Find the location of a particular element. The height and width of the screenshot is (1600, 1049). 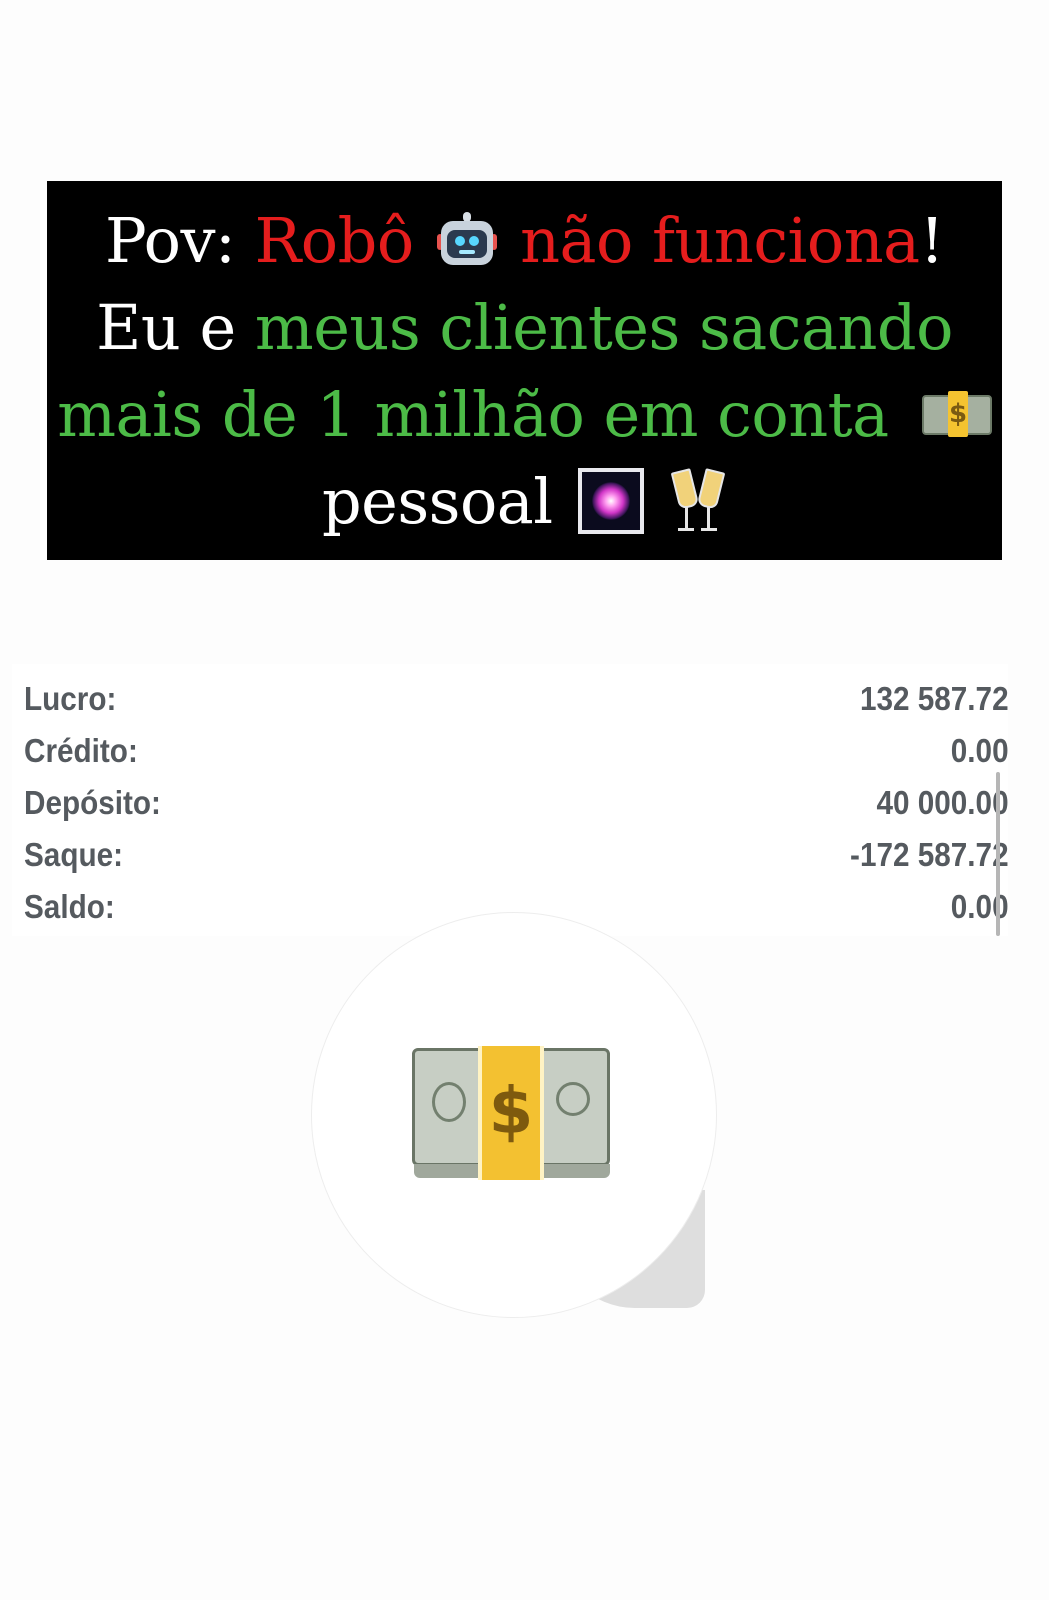

nao-funciona-text: não funciona is located at coordinates (720, 240).